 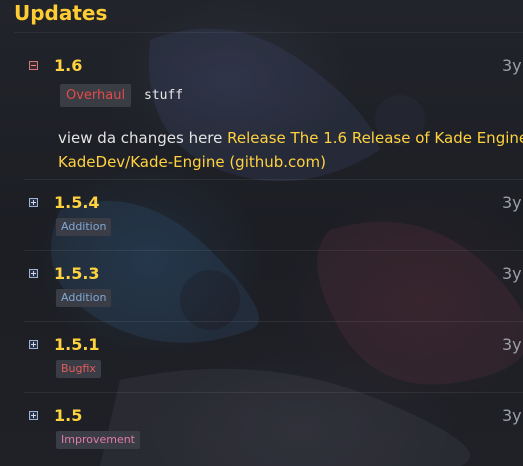 I want to click on tag-badge: Bugfix, so click(x=78, y=369).